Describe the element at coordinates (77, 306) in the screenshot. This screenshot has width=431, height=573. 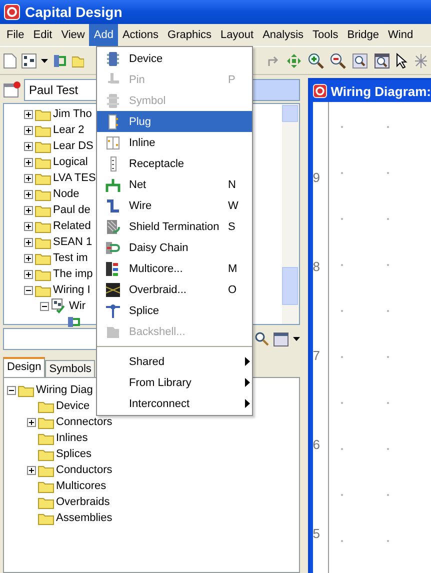
I see `tree-item: Wir` at that location.